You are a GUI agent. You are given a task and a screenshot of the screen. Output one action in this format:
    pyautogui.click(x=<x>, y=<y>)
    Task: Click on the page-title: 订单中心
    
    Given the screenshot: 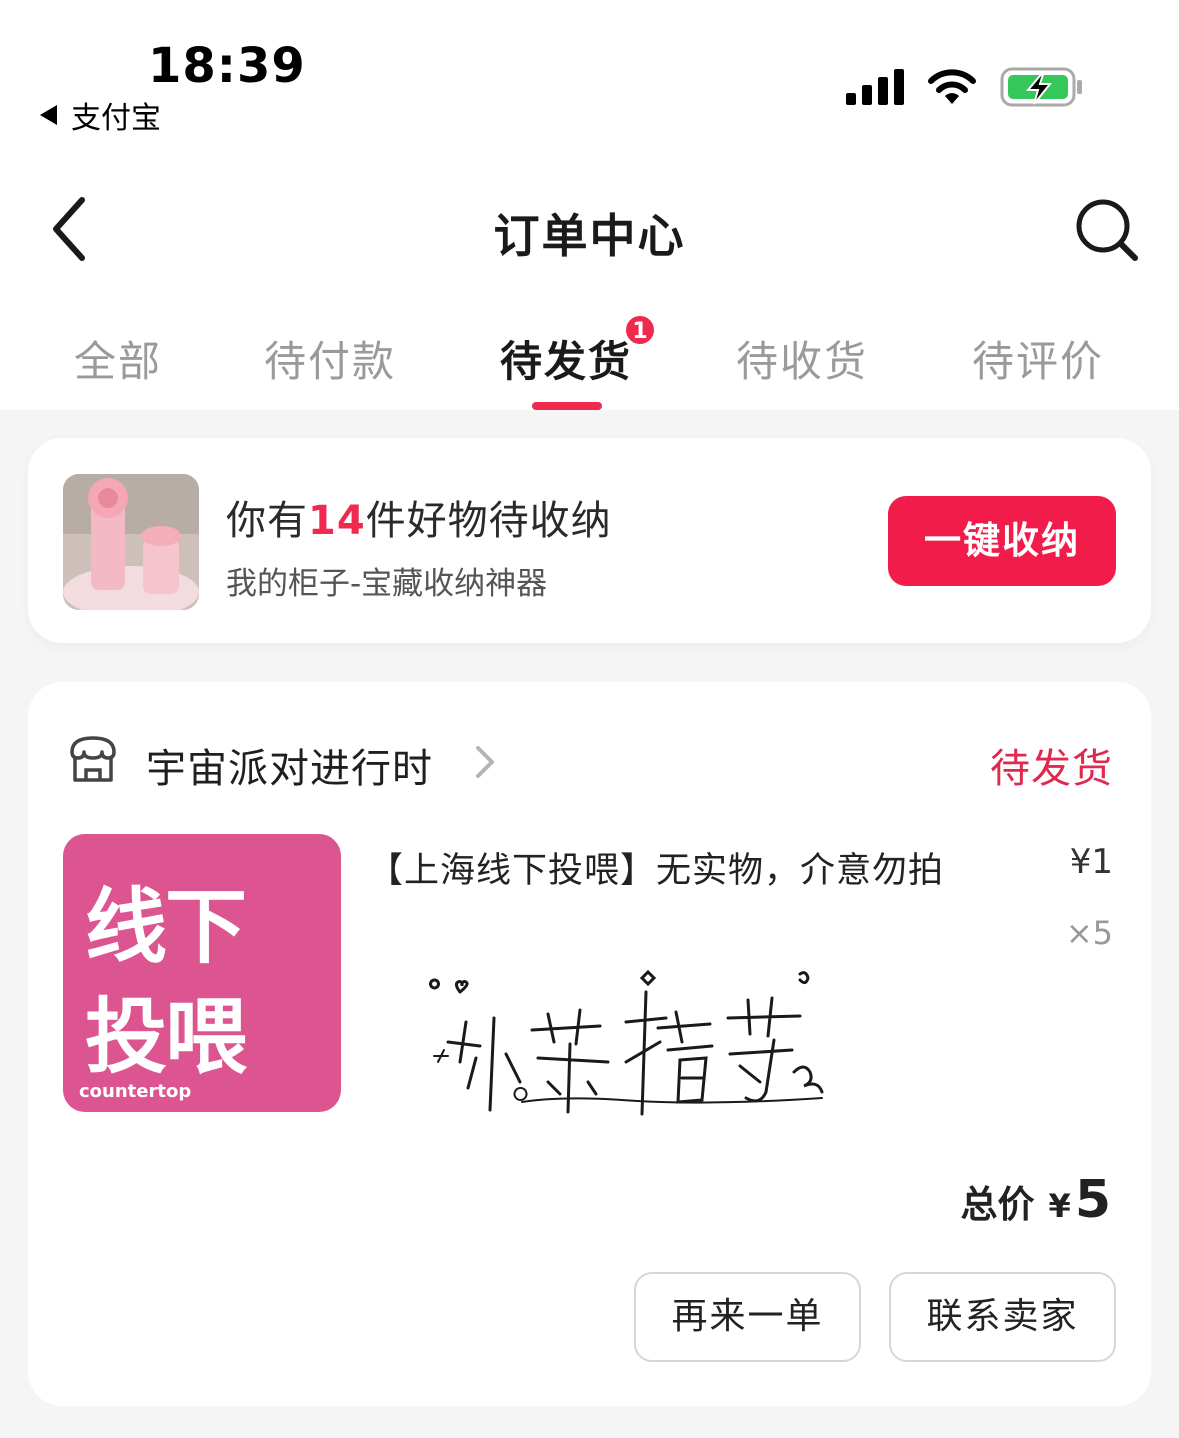 What is the action you would take?
    pyautogui.click(x=589, y=236)
    